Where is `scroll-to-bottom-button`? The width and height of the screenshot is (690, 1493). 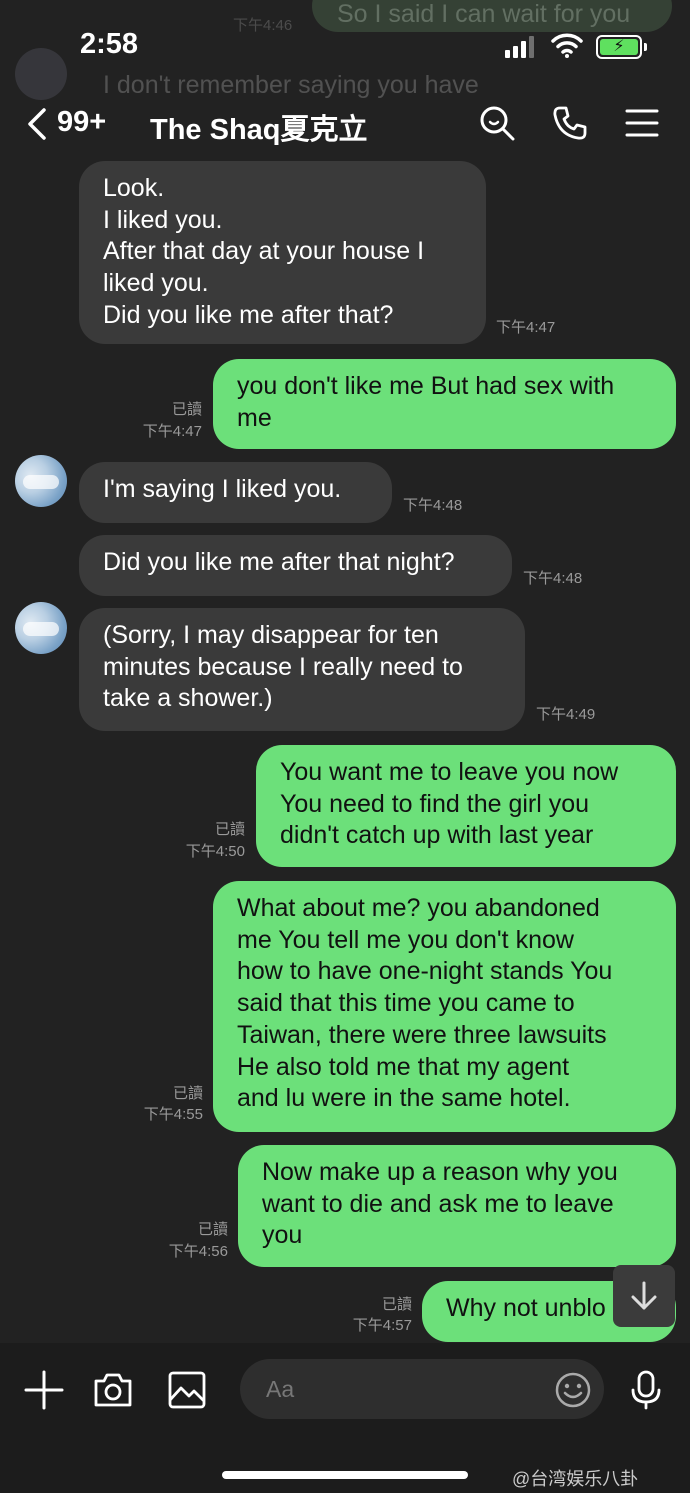
scroll-to-bottom-button is located at coordinates (644, 1296).